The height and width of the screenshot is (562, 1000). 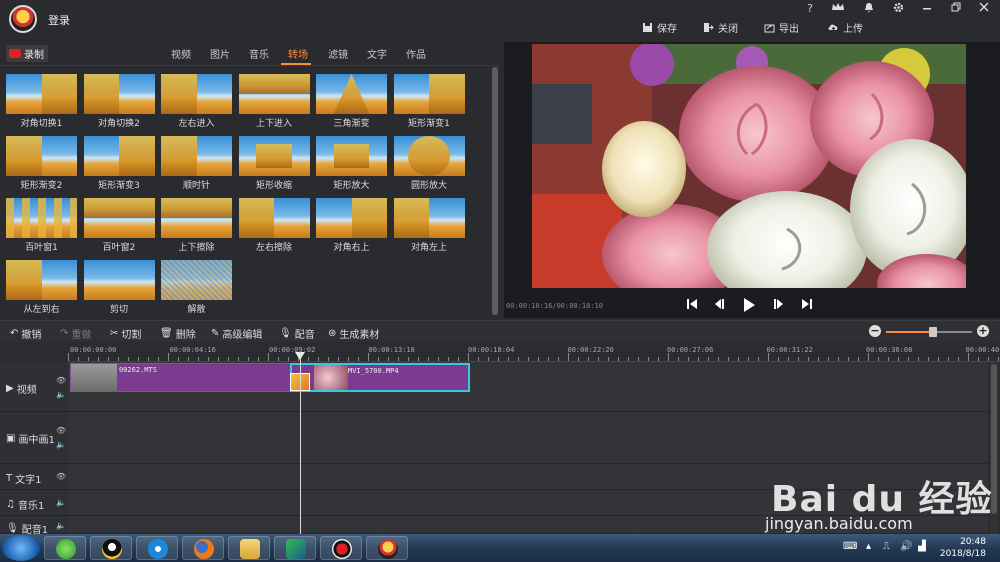 What do you see at coordinates (377, 53) in the screenshot?
I see `tab-text: 文字` at bounding box center [377, 53].